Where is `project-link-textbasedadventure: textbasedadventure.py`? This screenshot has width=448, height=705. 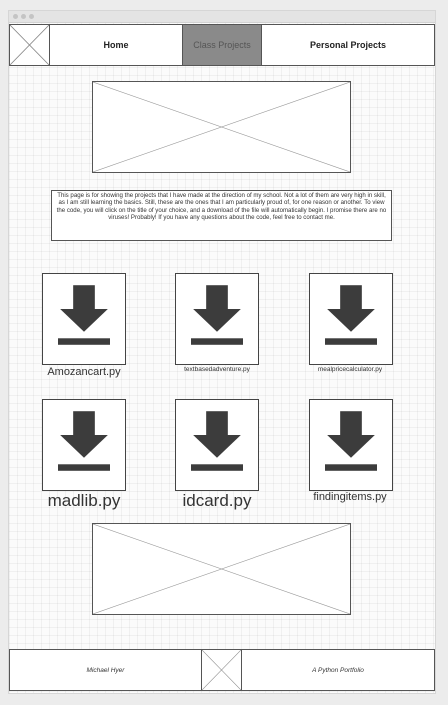 project-link-textbasedadventure: textbasedadventure.py is located at coordinates (217, 369).